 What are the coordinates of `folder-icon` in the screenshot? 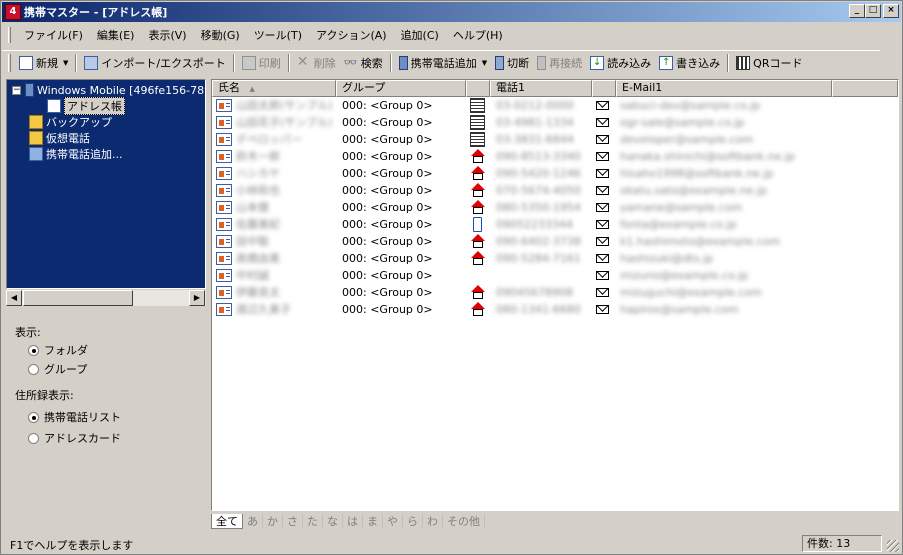 It's located at (36, 122).